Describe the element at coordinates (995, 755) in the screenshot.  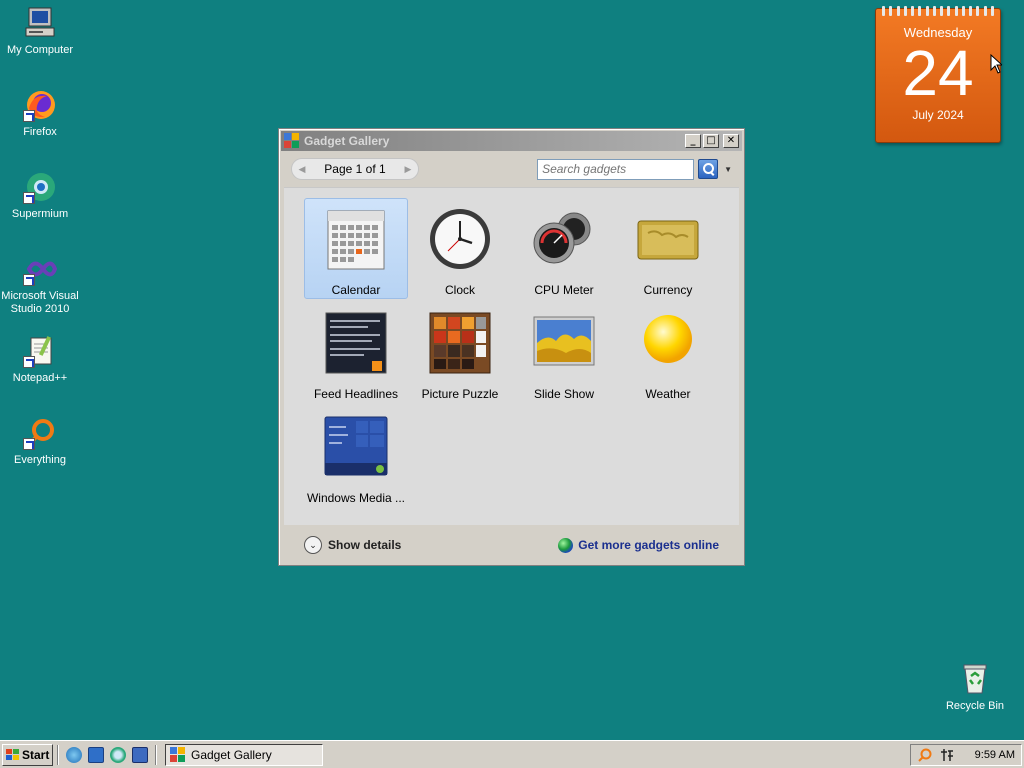
I see `system-clock: 9:59 AM` at that location.